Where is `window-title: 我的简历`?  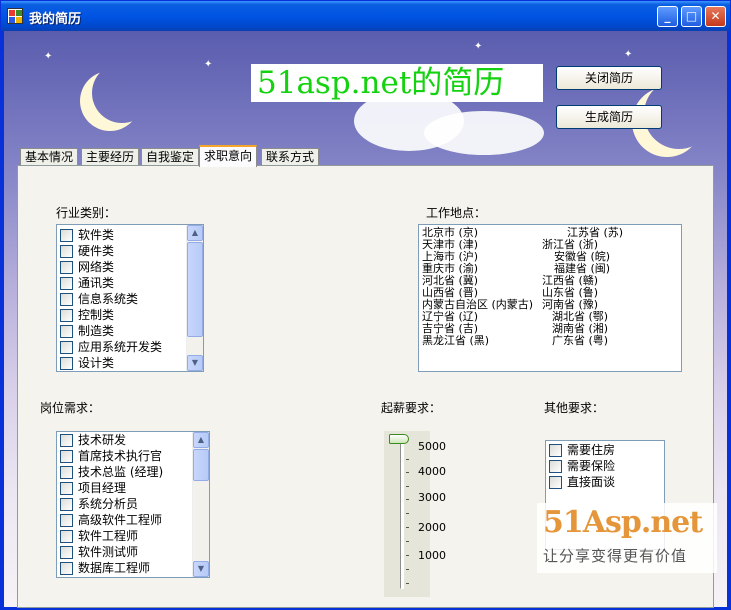 window-title: 我的简历 is located at coordinates (55, 19).